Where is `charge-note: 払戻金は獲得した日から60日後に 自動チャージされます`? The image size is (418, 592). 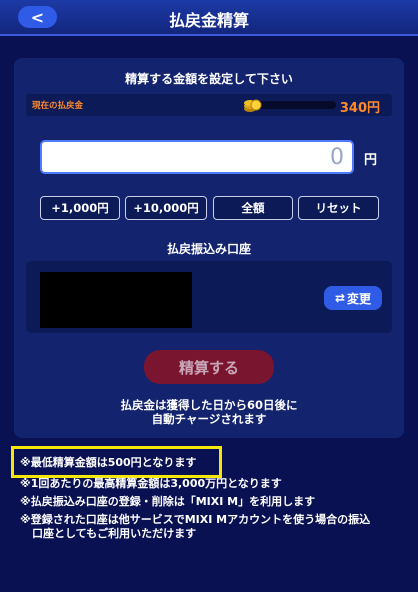
charge-note: 払戻金は獲得した日から60日後に 自動チャージされます is located at coordinates (209, 412).